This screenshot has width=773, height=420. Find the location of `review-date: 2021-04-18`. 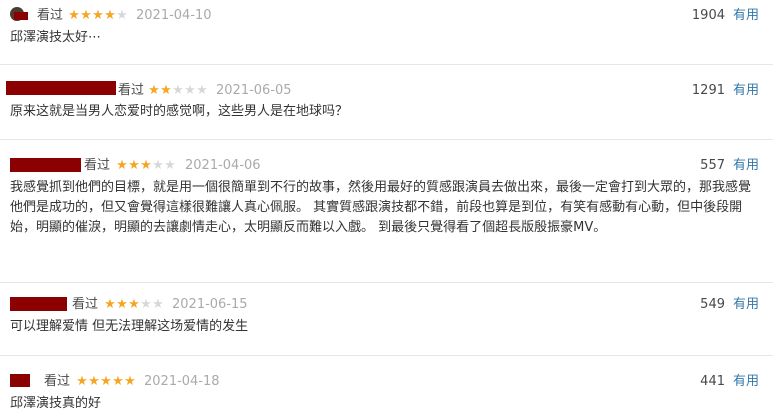

review-date: 2021-04-18 is located at coordinates (182, 381).